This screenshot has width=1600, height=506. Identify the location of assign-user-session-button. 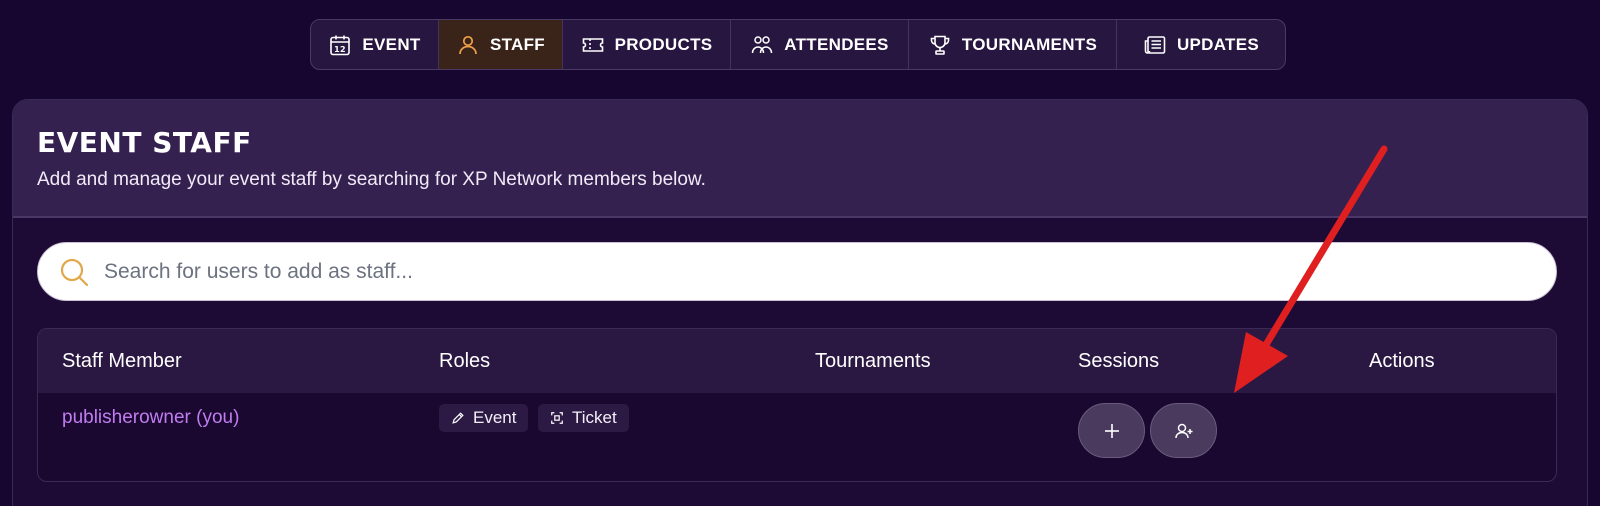
(1183, 430).